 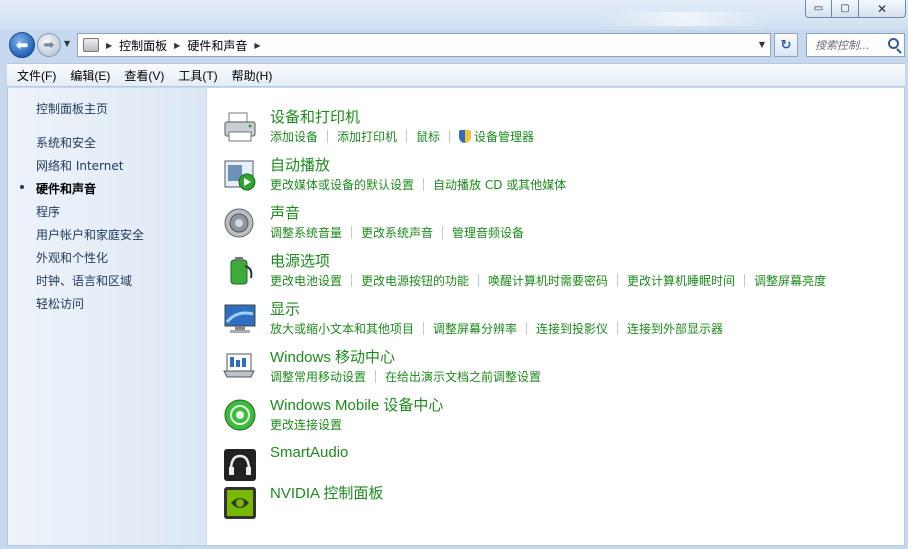 I want to click on link-mouse: 鼠标, so click(x=428, y=136).